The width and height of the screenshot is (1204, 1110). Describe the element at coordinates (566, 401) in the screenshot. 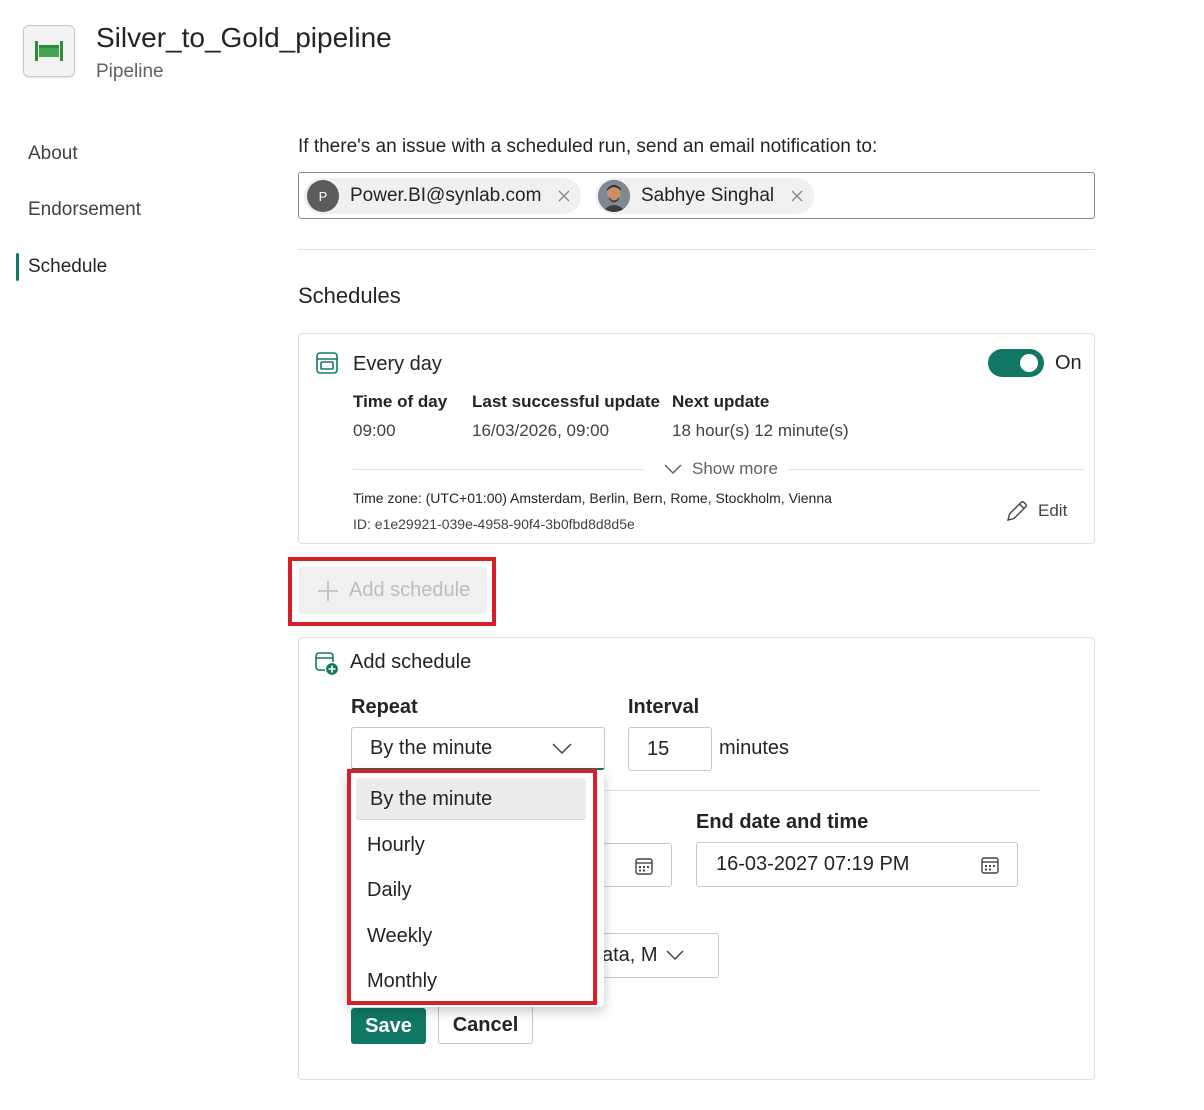

I see `last-update-header: Last successful update` at that location.